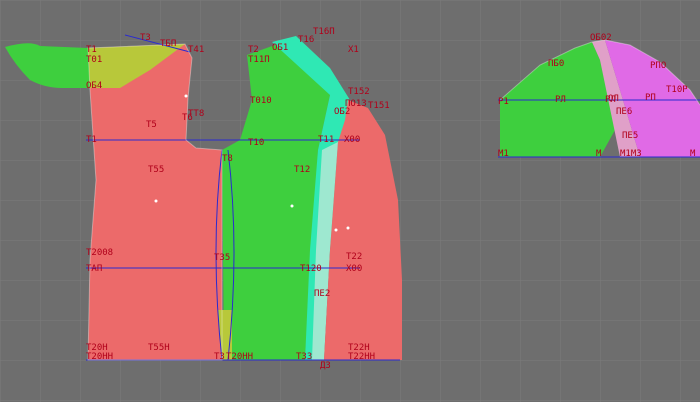  I want to click on label-t01: Т01, so click(94, 60).